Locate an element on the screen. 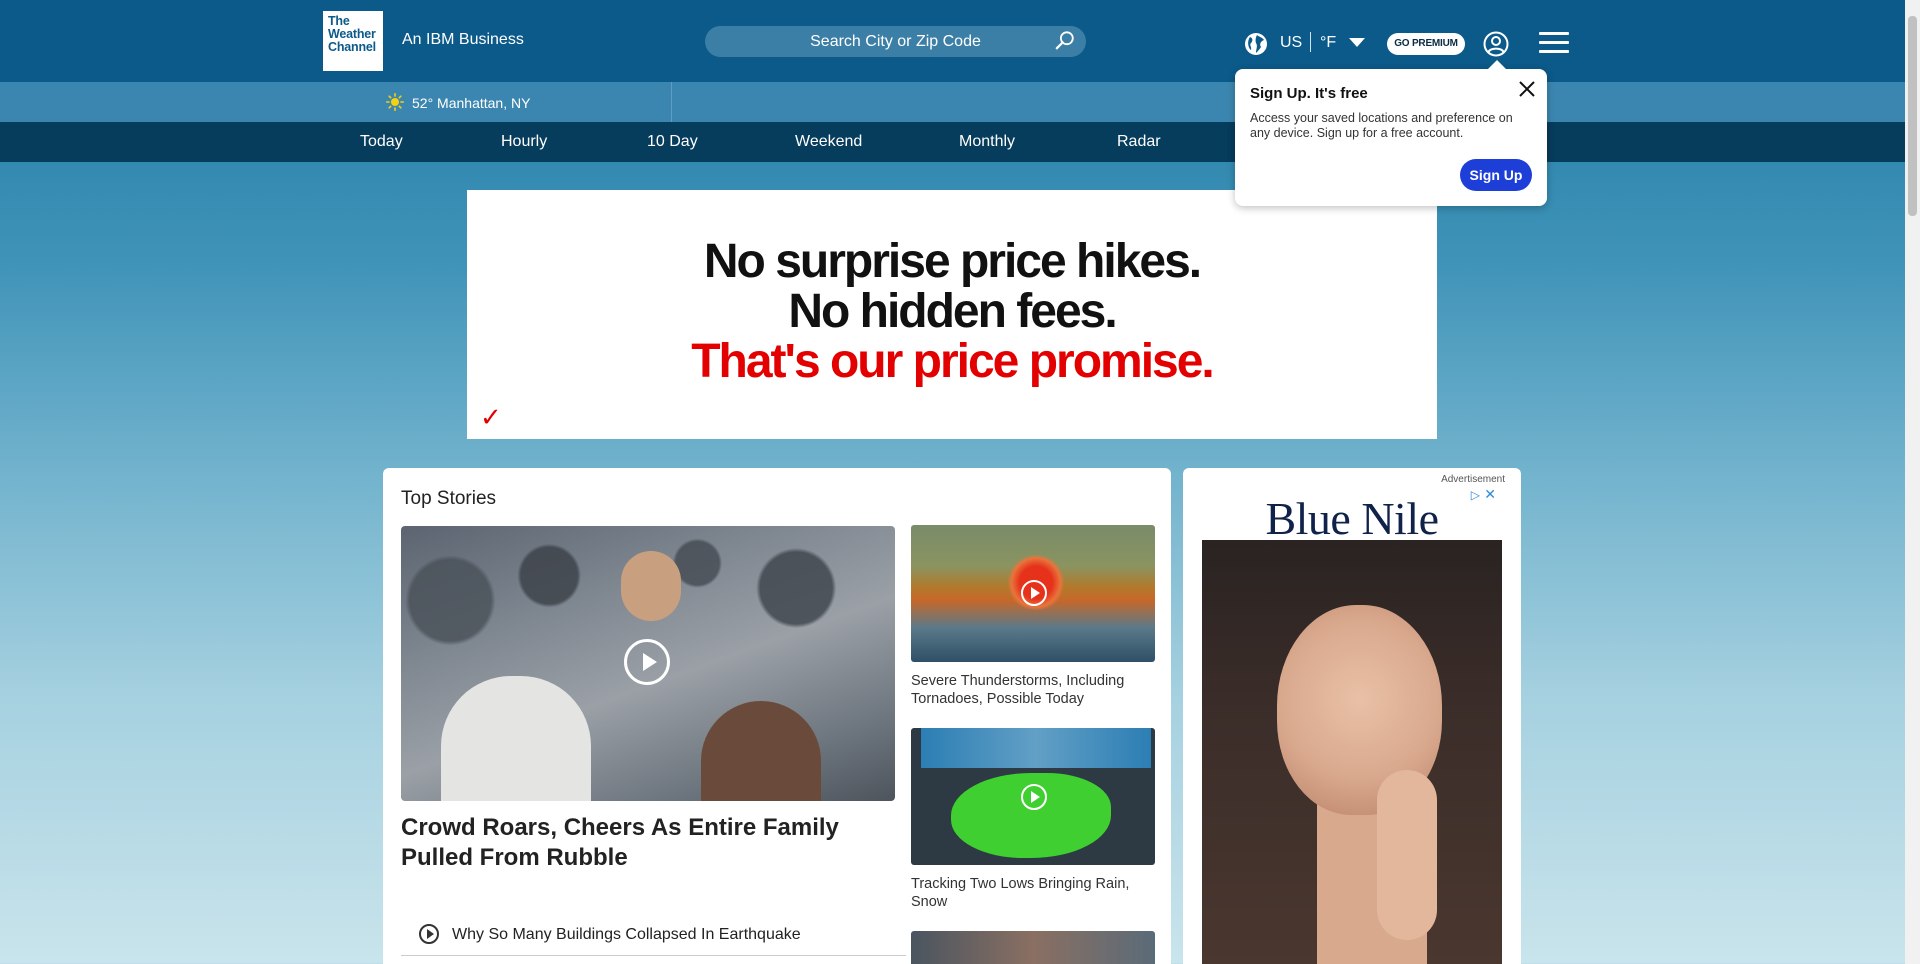 This screenshot has height=964, width=1920. checkmark-logo-icon: ✓ is located at coordinates (491, 417).